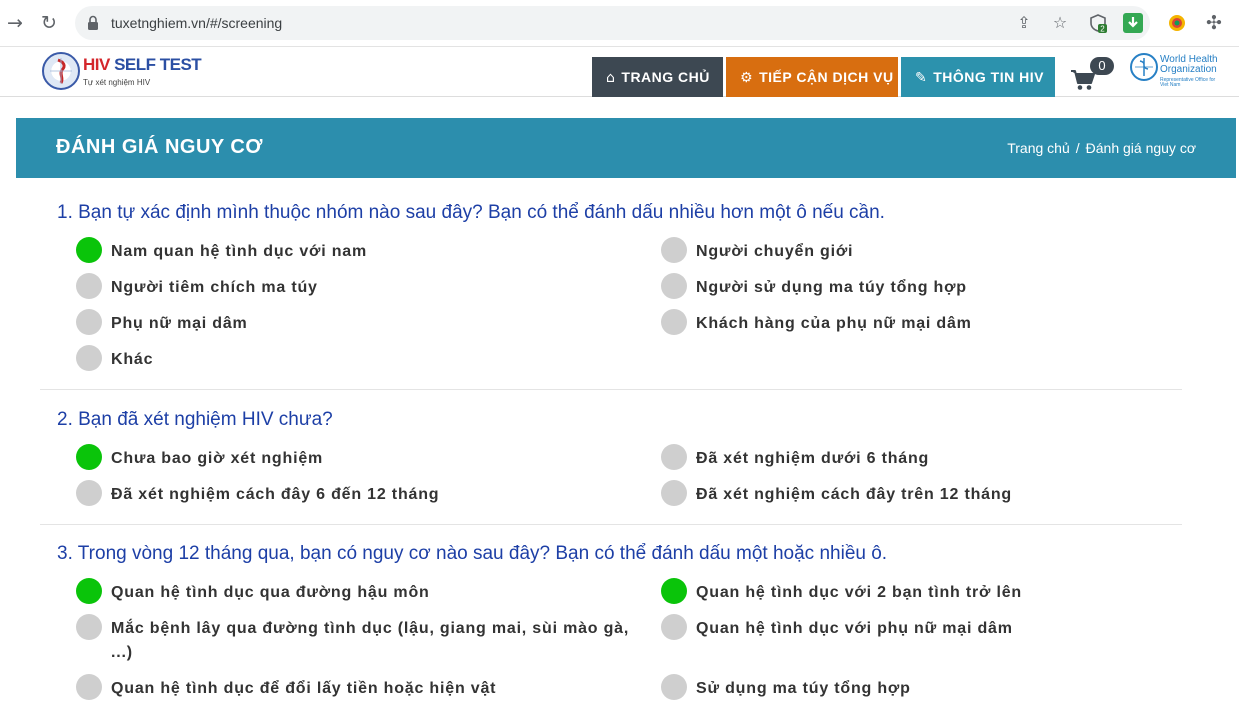 This screenshot has width=1239, height=701. What do you see at coordinates (1214, 23) in the screenshot?
I see `extensions-puzzle-icon: ✣` at bounding box center [1214, 23].